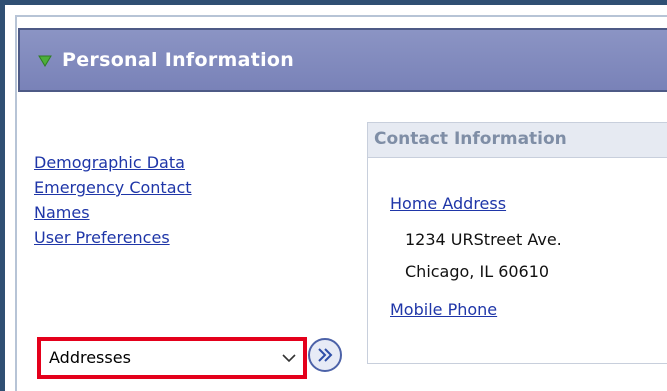 The image size is (667, 391). What do you see at coordinates (448, 203) in the screenshot?
I see `home-address-link: Home Address` at bounding box center [448, 203].